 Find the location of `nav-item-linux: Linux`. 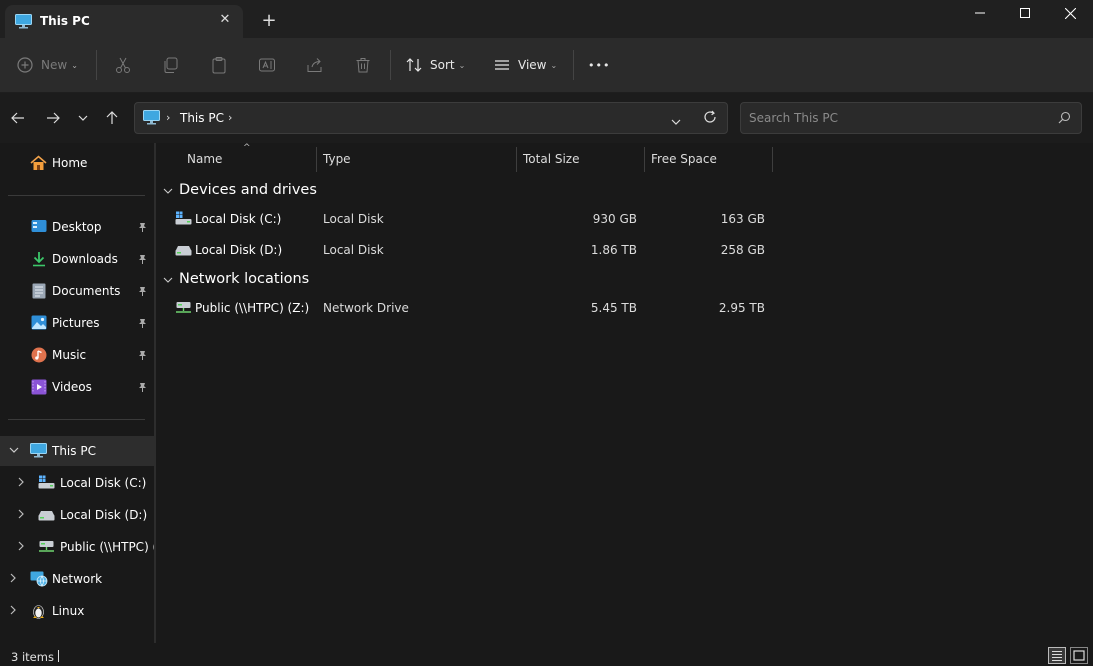

nav-item-linux: Linux is located at coordinates (77, 611).